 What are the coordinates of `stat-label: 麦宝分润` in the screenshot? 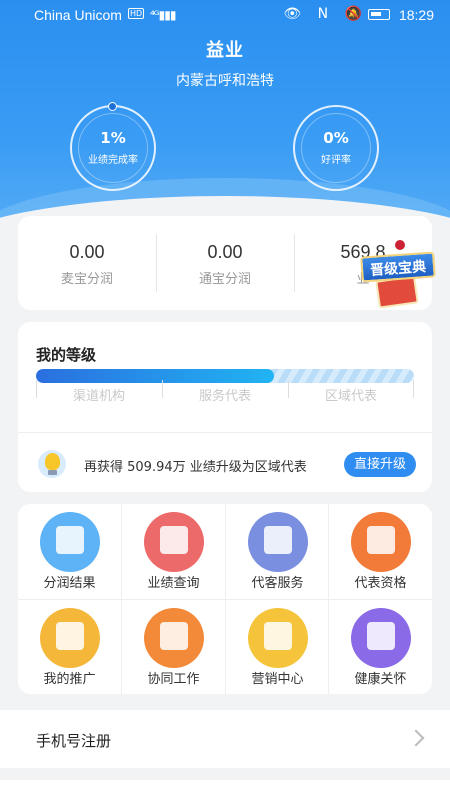 It's located at (86, 279).